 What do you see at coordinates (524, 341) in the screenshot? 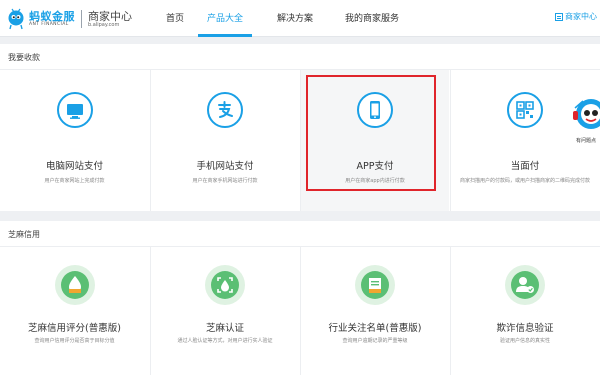
I see `card-desc: 验证用户信息的真实性` at bounding box center [524, 341].